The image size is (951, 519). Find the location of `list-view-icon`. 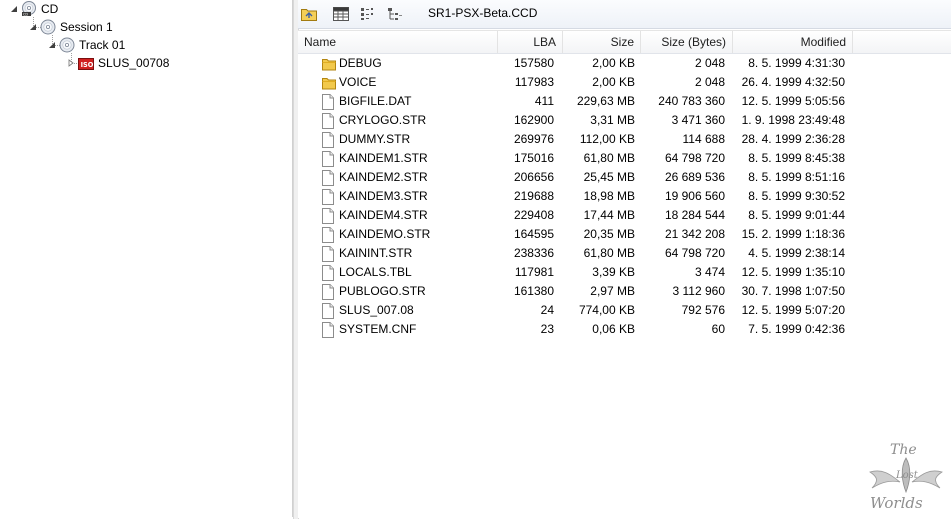

list-view-icon is located at coordinates (368, 14).